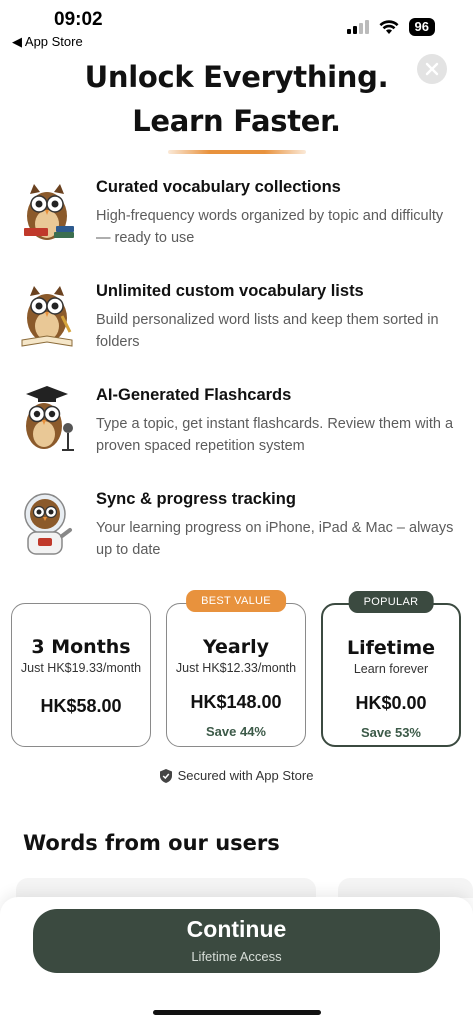  I want to click on signal-icon, so click(357, 27).